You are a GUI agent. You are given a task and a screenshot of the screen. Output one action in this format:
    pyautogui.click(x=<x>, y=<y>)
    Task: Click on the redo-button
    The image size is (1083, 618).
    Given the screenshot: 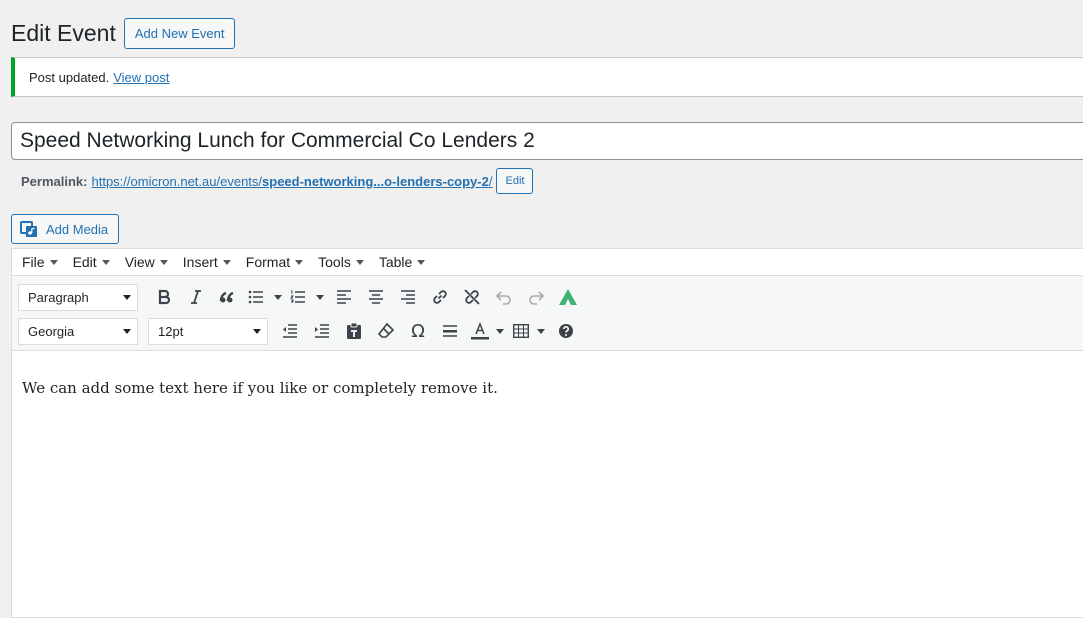 What is the action you would take?
    pyautogui.click(x=536, y=297)
    